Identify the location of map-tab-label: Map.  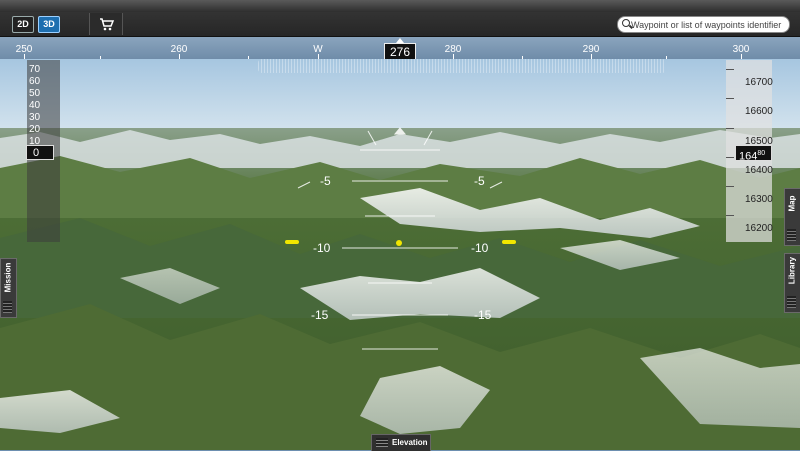
(792, 203).